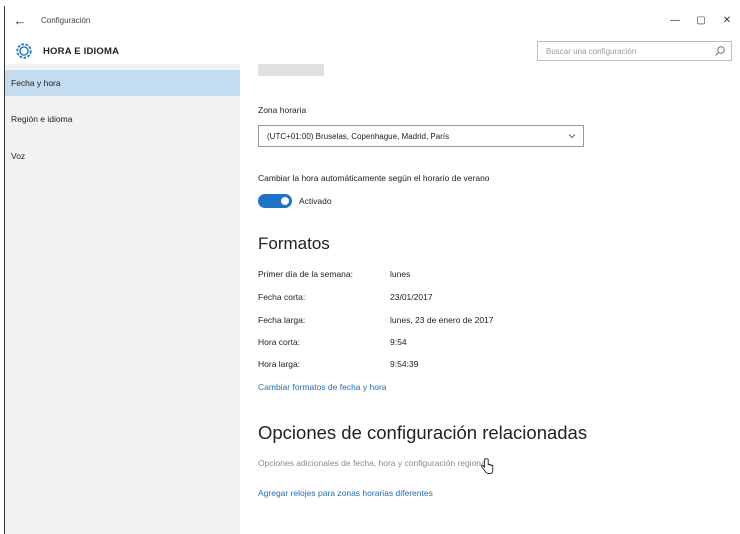 This screenshot has width=740, height=534. Describe the element at coordinates (591, 51) in the screenshot. I see `search-placeholder: Buscar una configuración` at that location.